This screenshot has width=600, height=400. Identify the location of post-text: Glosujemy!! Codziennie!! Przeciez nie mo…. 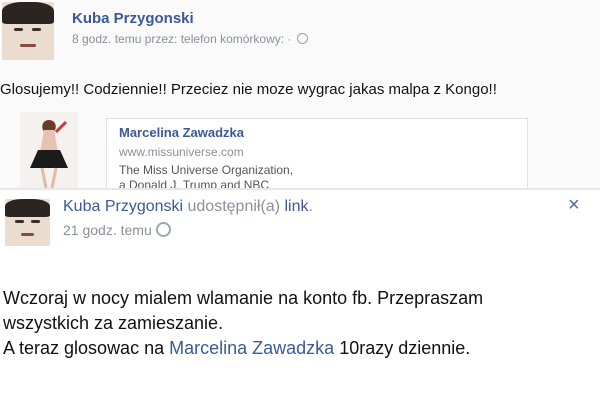
(248, 89).